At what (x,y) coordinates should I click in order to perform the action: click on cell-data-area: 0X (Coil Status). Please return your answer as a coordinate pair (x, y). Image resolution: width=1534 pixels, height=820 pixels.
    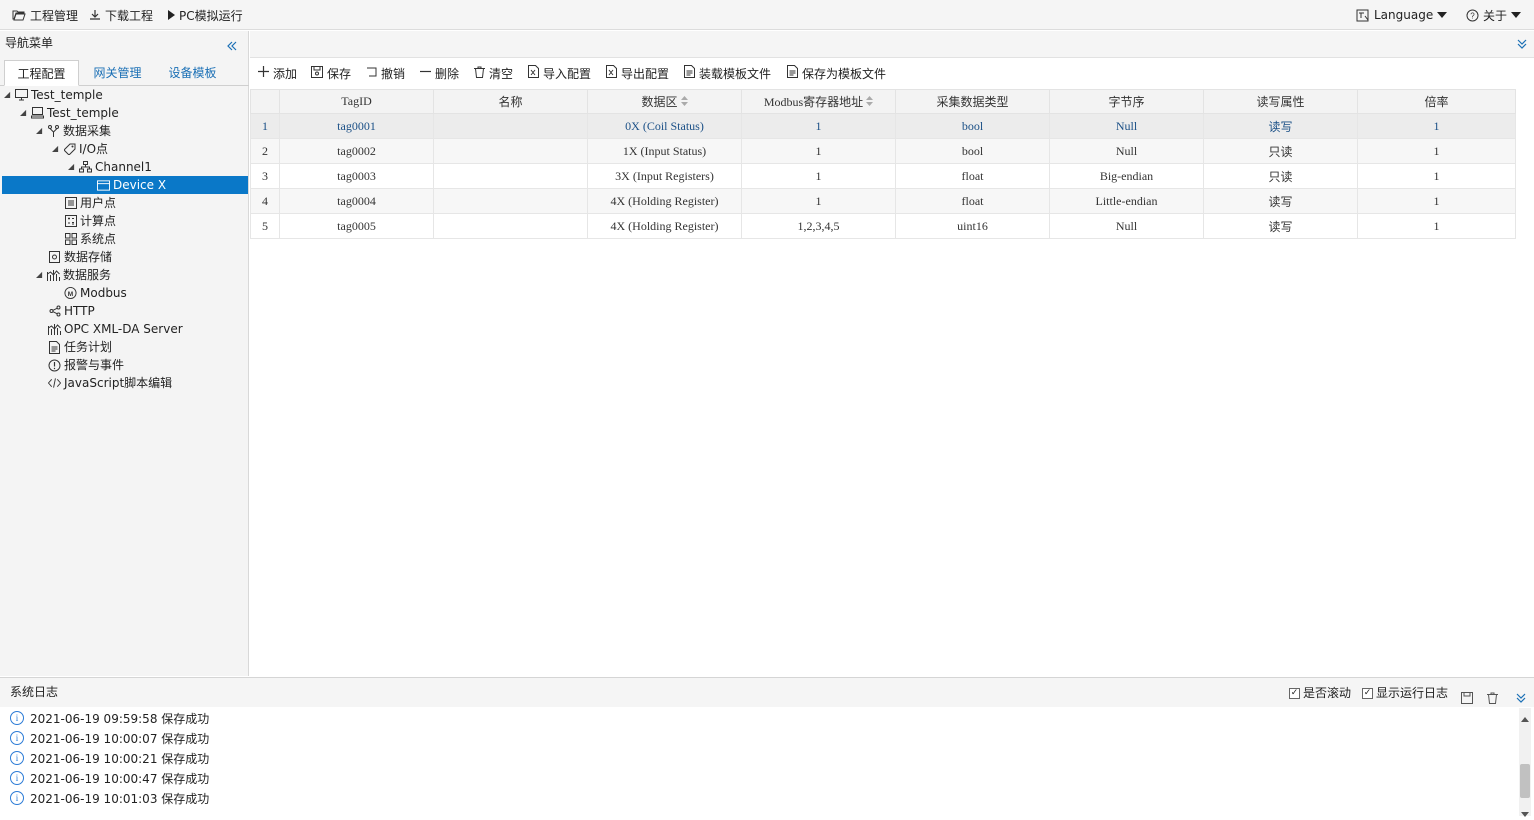
    Looking at the image, I should click on (664, 126).